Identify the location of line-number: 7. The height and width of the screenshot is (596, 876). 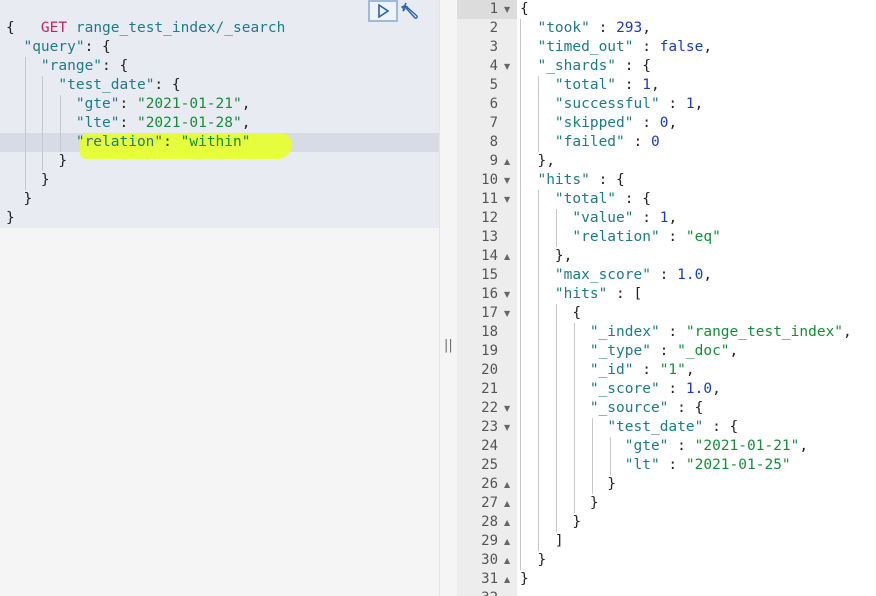
(493, 123).